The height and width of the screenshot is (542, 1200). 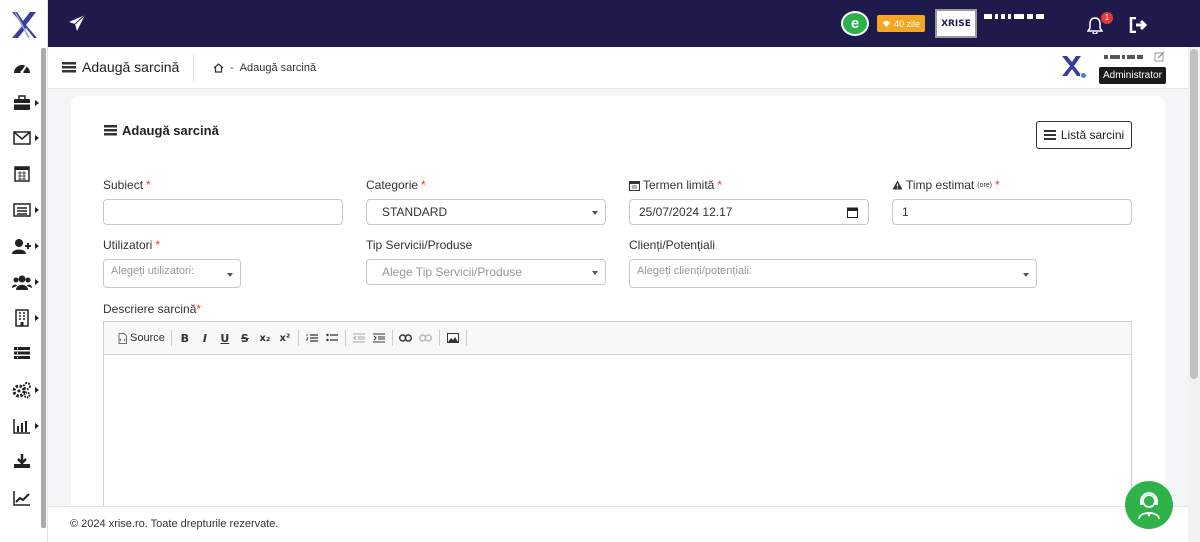 I want to click on line-chart-icon, so click(x=21, y=498).